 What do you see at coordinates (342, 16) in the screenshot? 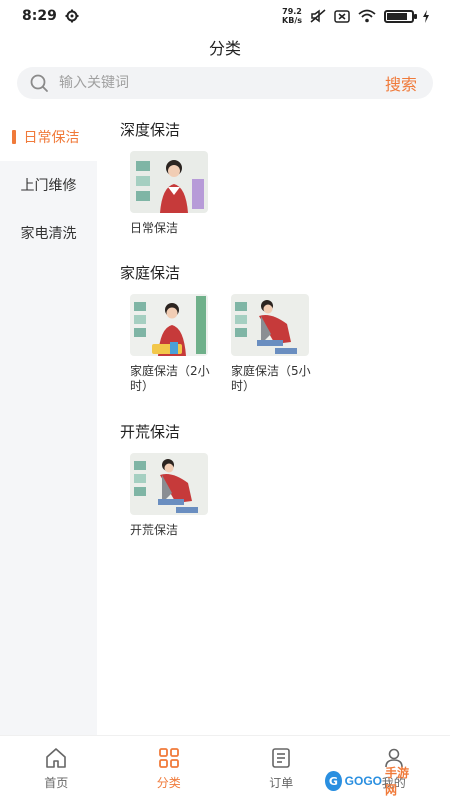
I see `no-sim-icon` at bounding box center [342, 16].